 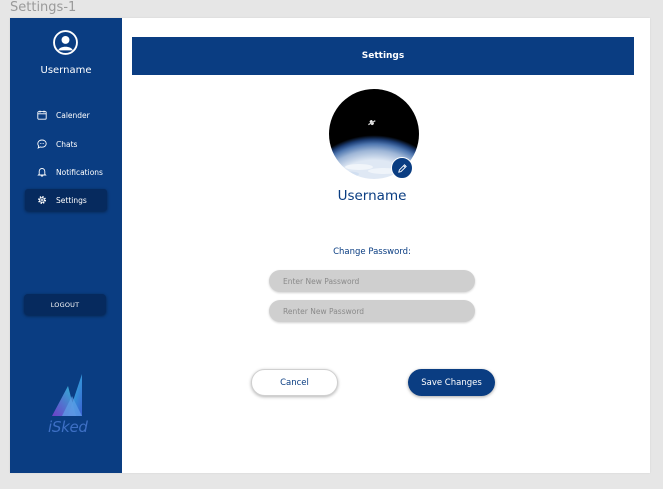 What do you see at coordinates (71, 200) in the screenshot?
I see `sidebar-item-label: Settings` at bounding box center [71, 200].